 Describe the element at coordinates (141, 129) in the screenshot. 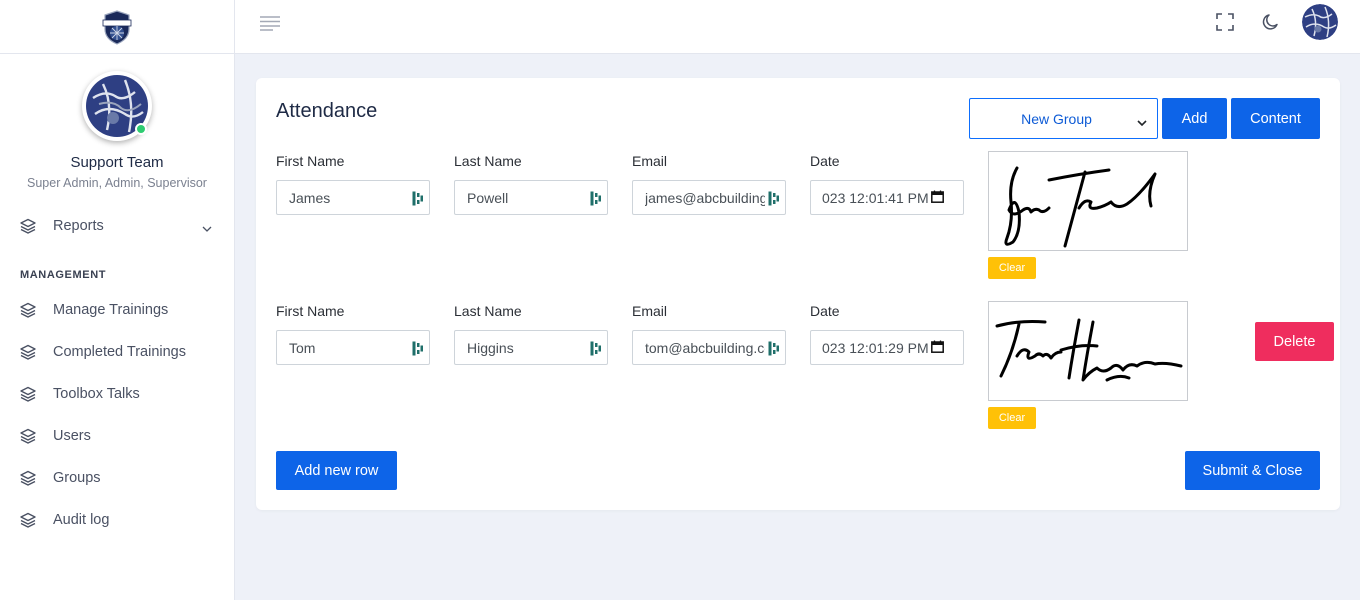

I see `online-status-dot` at that location.